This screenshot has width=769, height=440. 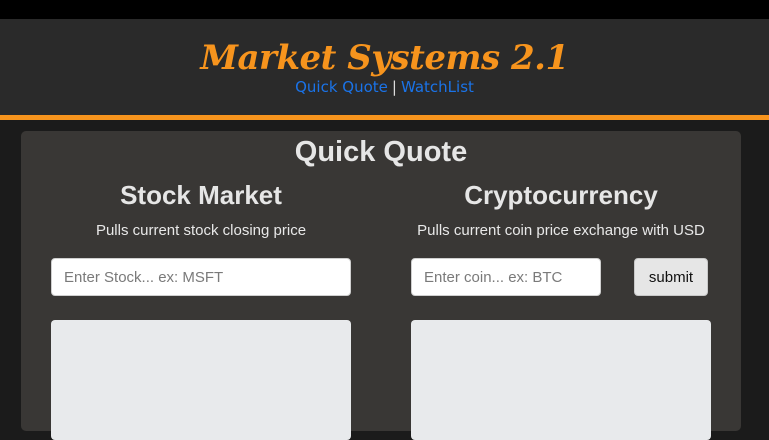 I want to click on site-title: Market Systems 2.1, so click(x=384, y=58).